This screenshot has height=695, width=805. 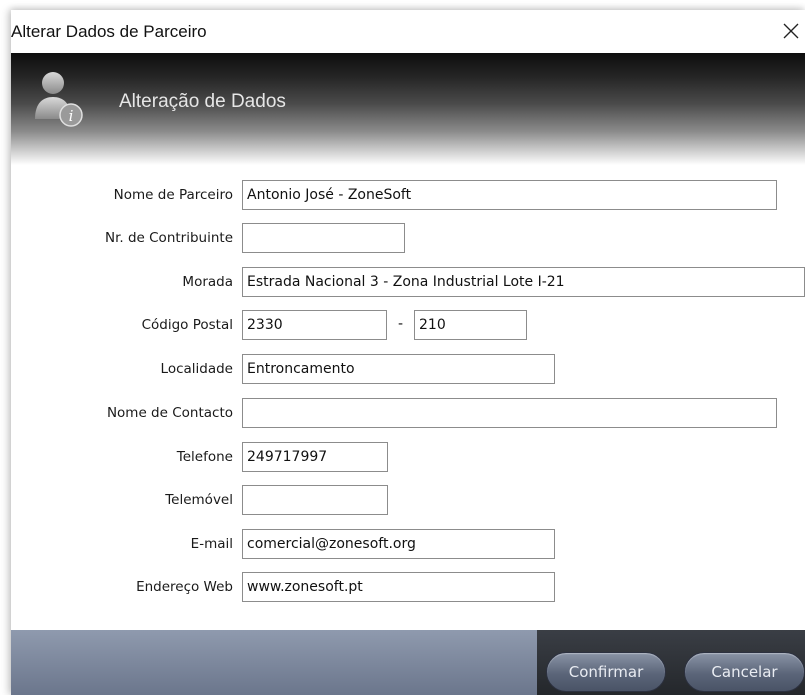 I want to click on nome-contacto-input, so click(x=509, y=413).